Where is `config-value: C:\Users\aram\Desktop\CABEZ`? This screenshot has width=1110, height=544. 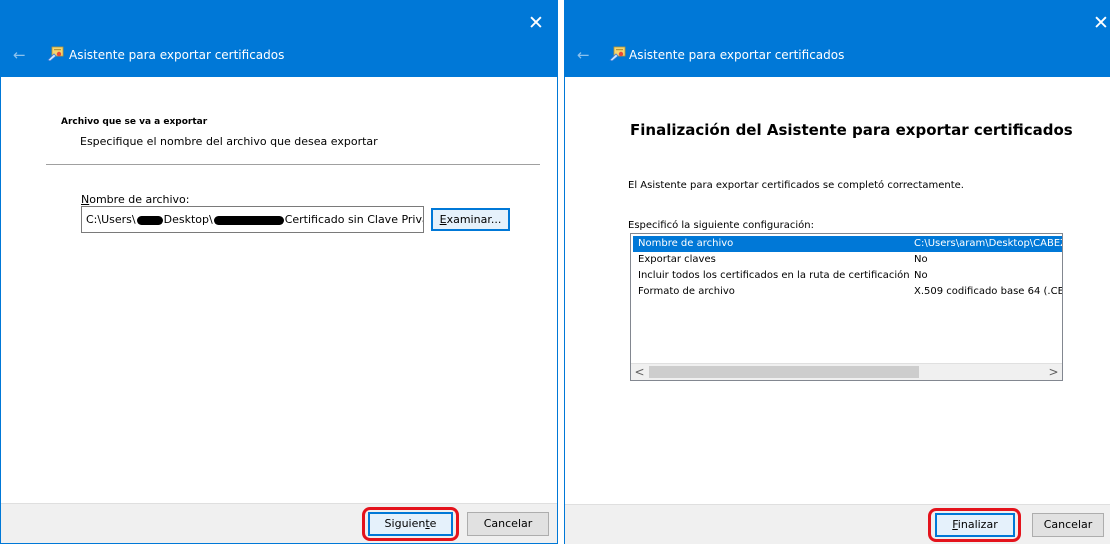
config-value: C:\Users\aram\Desktop\CABEZ is located at coordinates (988, 243).